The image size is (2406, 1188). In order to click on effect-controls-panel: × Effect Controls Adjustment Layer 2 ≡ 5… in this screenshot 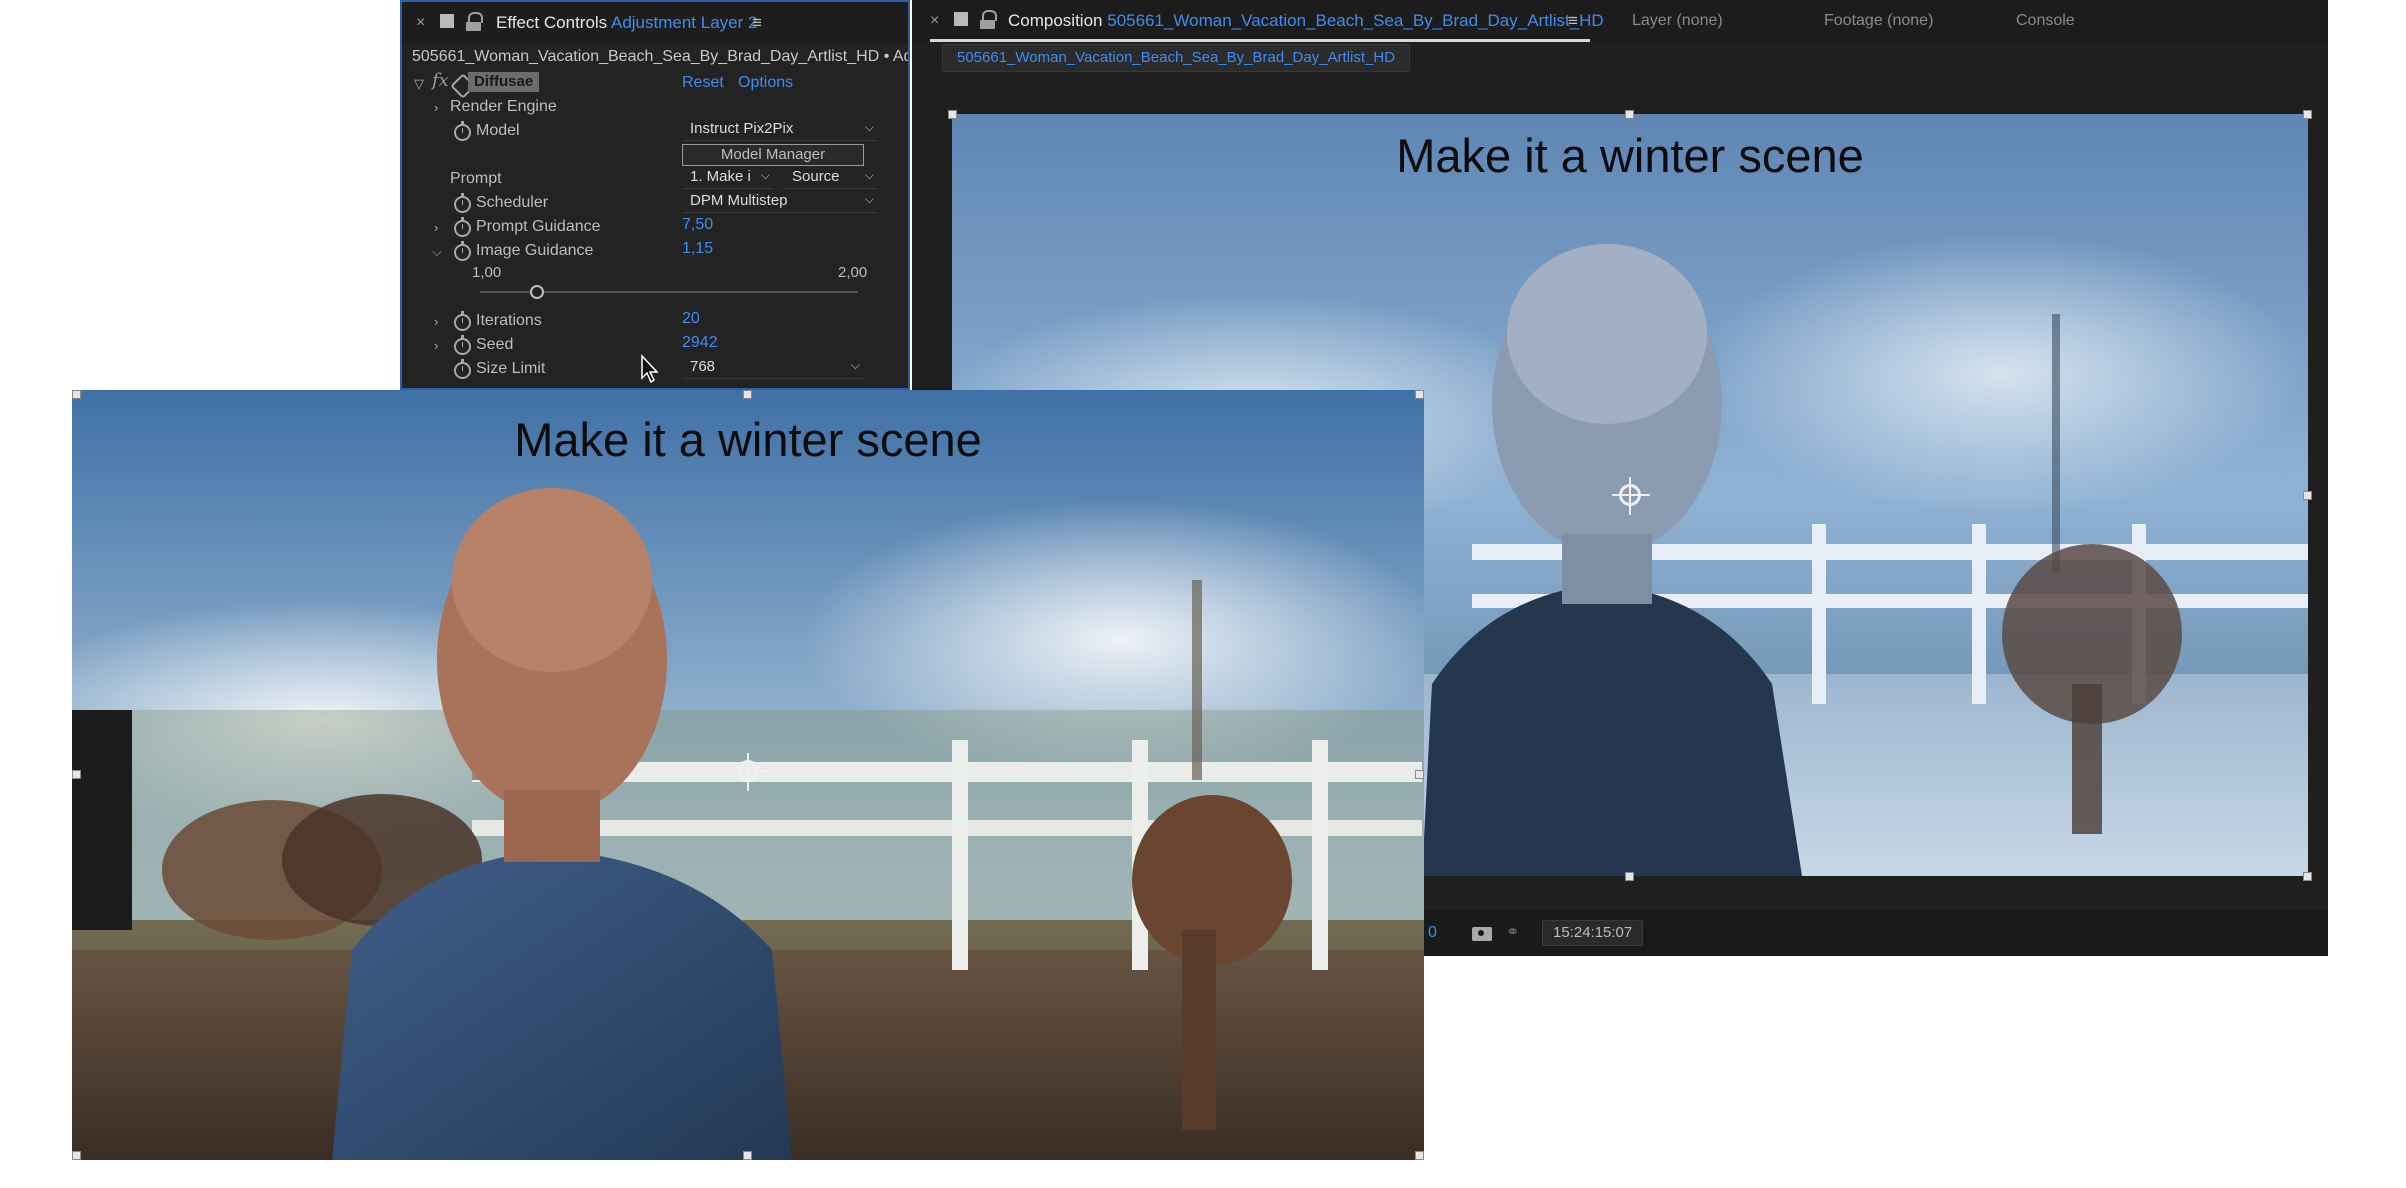, I will do `click(655, 195)`.